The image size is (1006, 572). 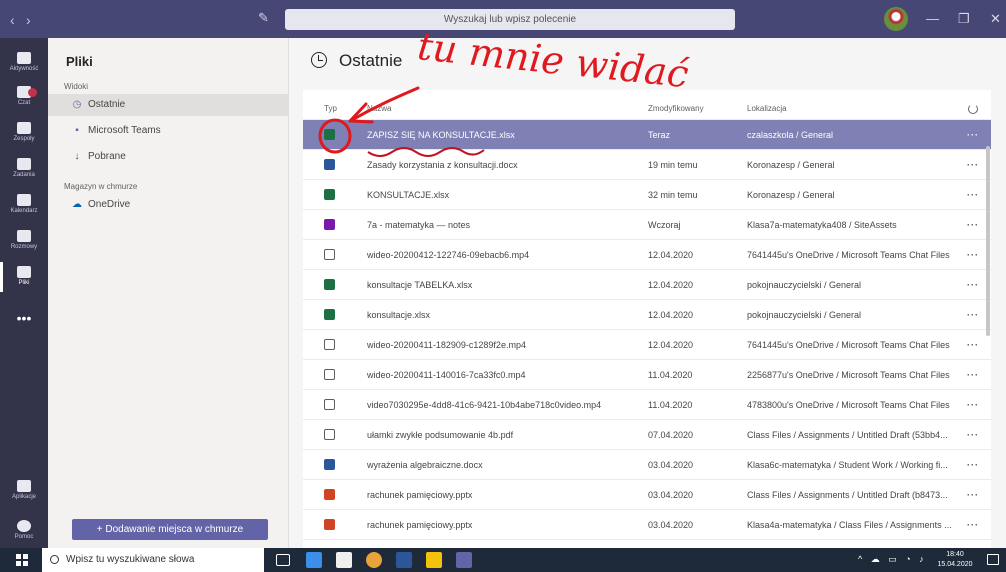 What do you see at coordinates (964, 19) in the screenshot?
I see `maximize-button: ❐` at bounding box center [964, 19].